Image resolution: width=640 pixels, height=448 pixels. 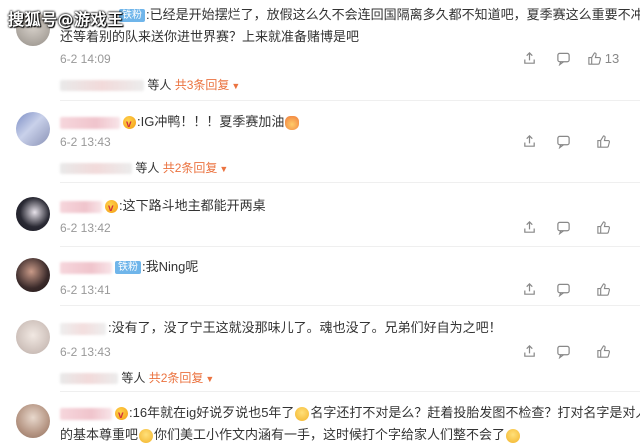 What do you see at coordinates (210, 36) in the screenshot?
I see `comment-text-line2: 还等着别的队来送你进世界赛？上来就准备赌博是吧` at bounding box center [210, 36].